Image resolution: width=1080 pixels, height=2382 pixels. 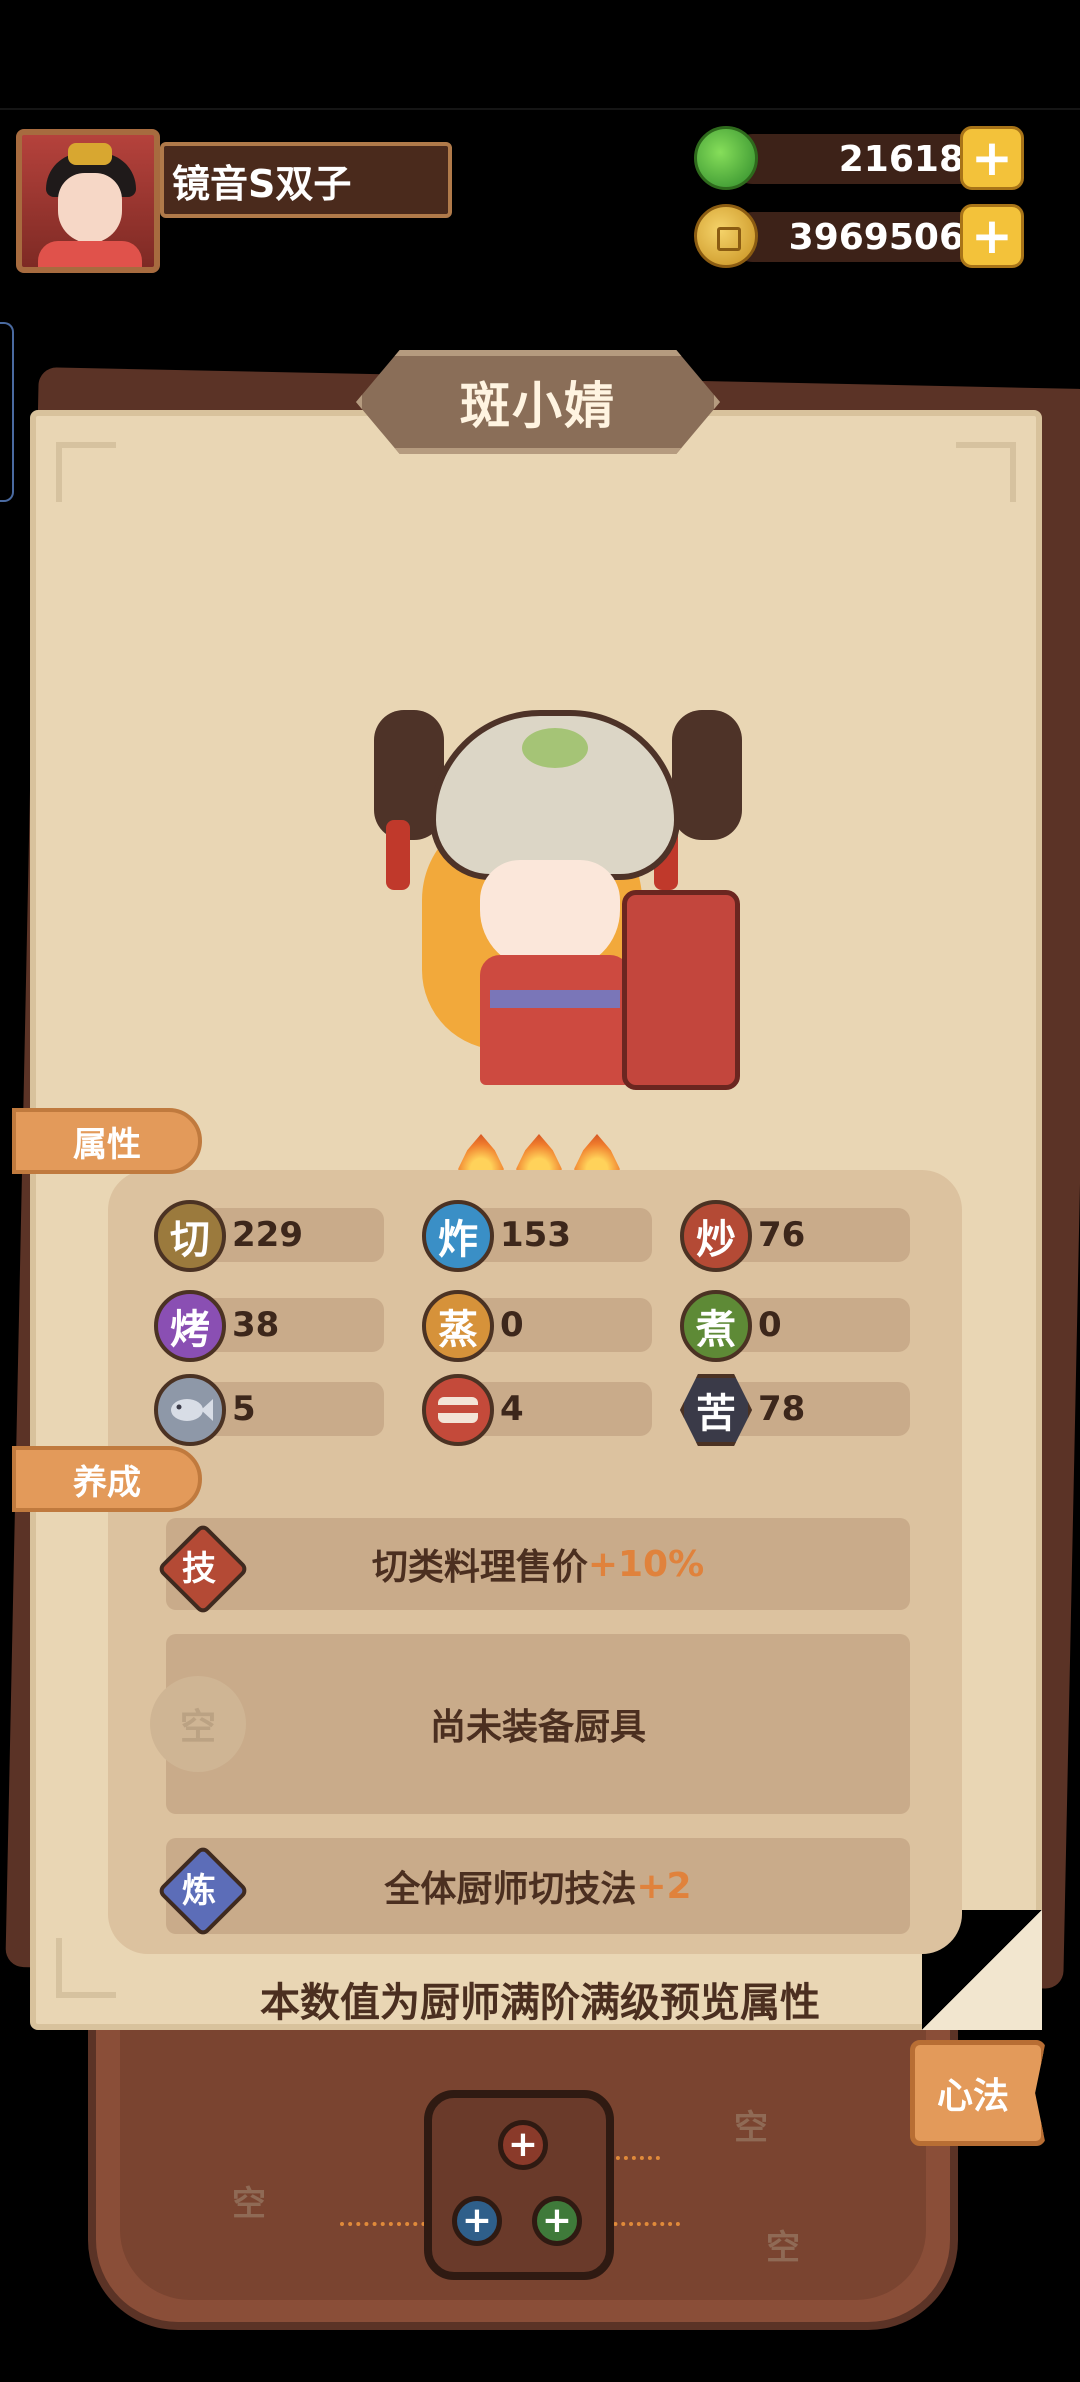 What do you see at coordinates (107, 1141) in the screenshot?
I see `tab-attributes: 属性` at bounding box center [107, 1141].